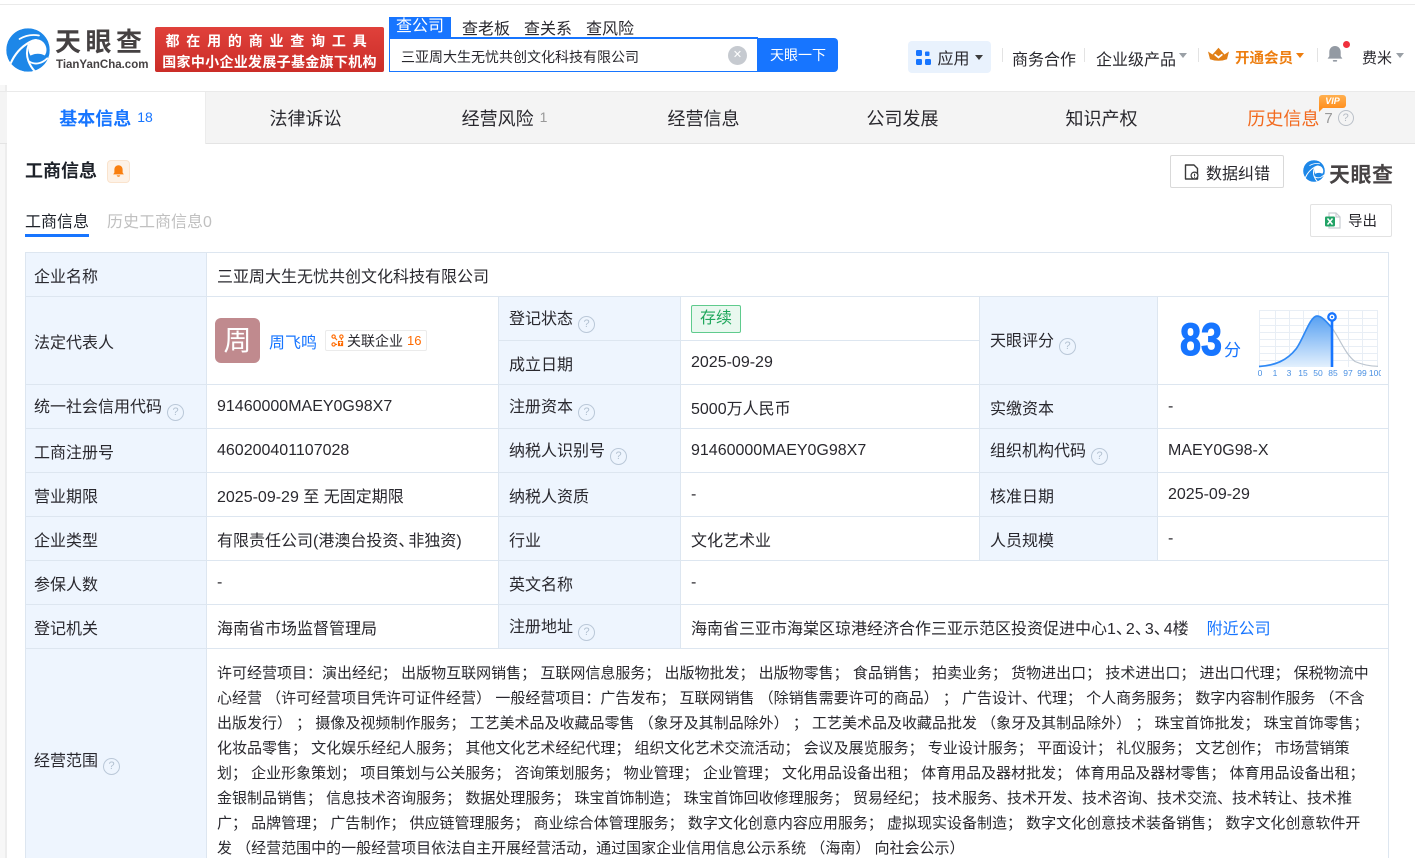  I want to click on svg-text: 97, so click(1348, 372).